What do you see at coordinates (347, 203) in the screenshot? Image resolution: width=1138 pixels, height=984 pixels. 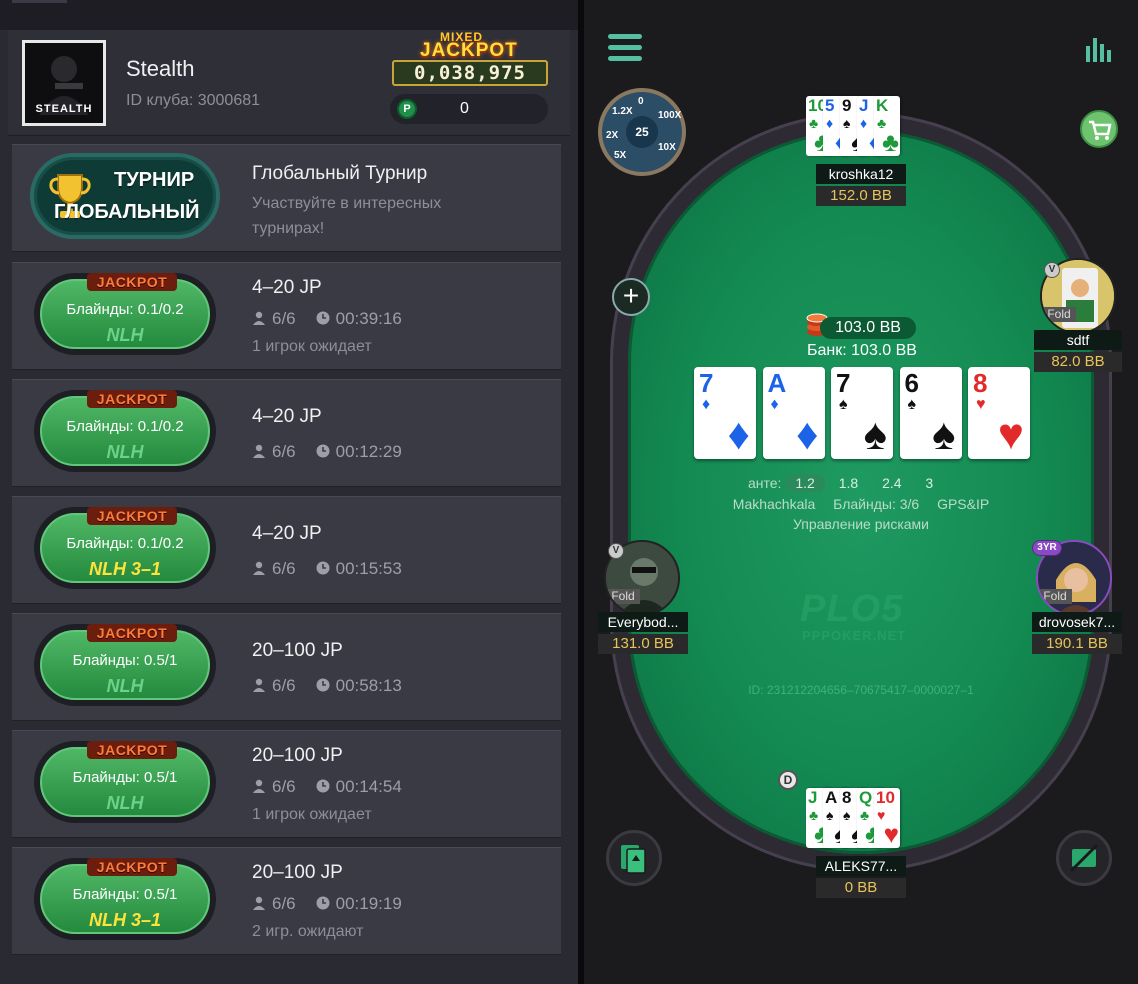 I see `tournament-desc-1: Участвуйте в интересных` at bounding box center [347, 203].